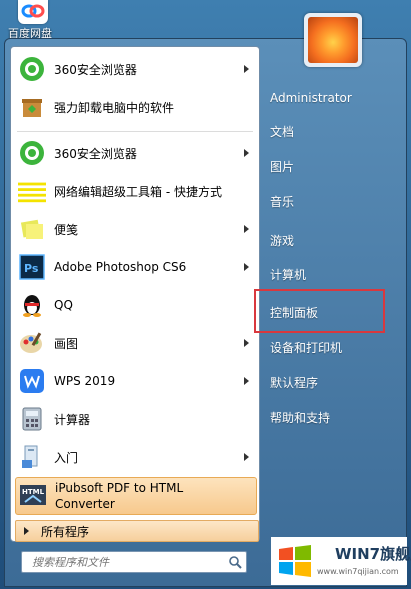 The width and height of the screenshot is (411, 589). Describe the element at coordinates (26, 531) in the screenshot. I see `all-programs-arrow-icon` at that location.